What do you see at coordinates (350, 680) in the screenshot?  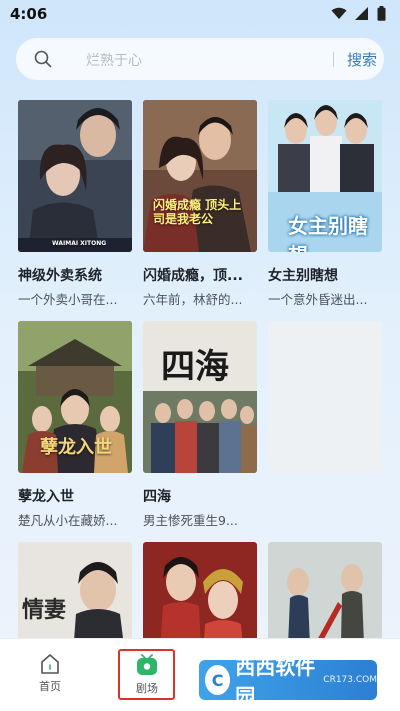 I see `watermark-url: CR173.COM` at bounding box center [350, 680].